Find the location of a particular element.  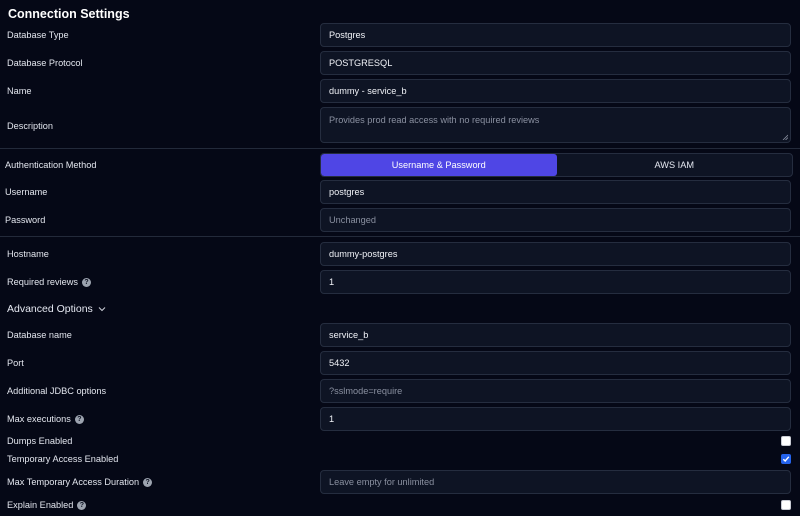

dumps-enabled-label: Dumps Enabled is located at coordinates (40, 441).